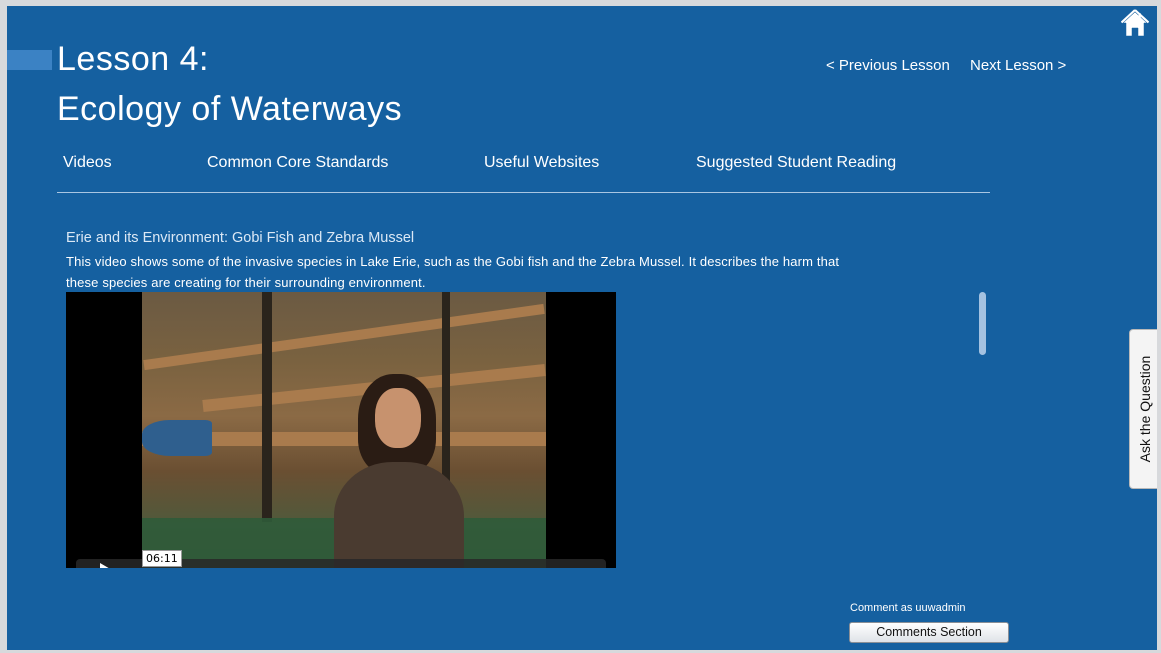 The image size is (1161, 653). Describe the element at coordinates (106, 565) in the screenshot. I see `play-icon` at that location.